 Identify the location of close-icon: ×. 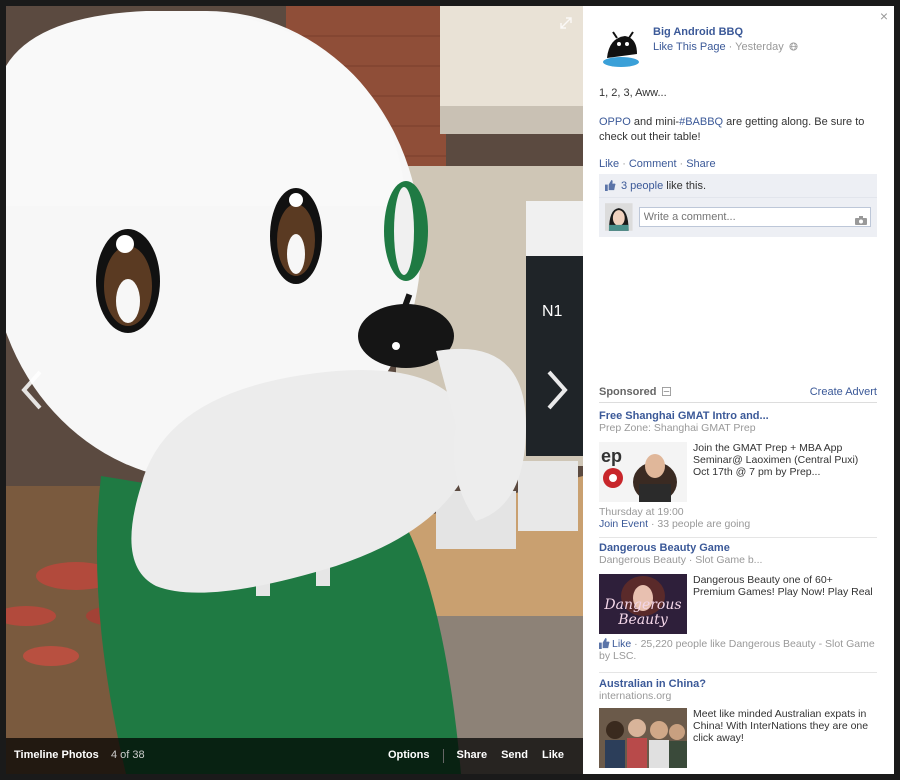
(884, 16).